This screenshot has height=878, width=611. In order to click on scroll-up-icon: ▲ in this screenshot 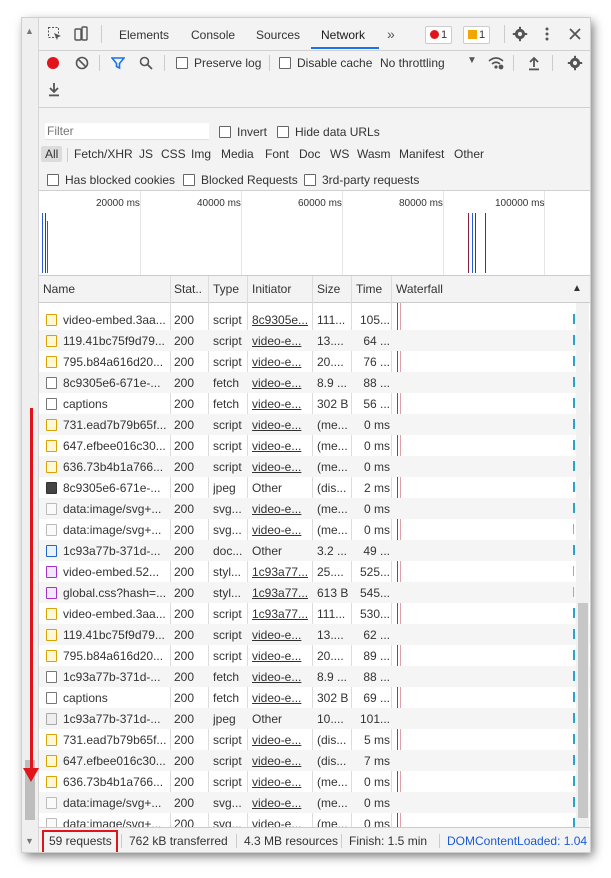, I will do `click(29, 31)`.